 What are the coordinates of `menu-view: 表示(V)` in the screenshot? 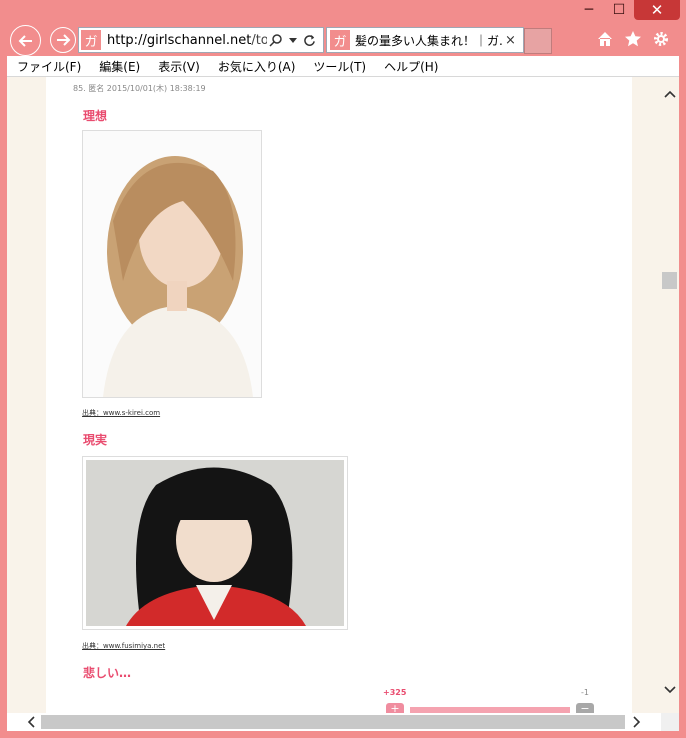 It's located at (179, 66).